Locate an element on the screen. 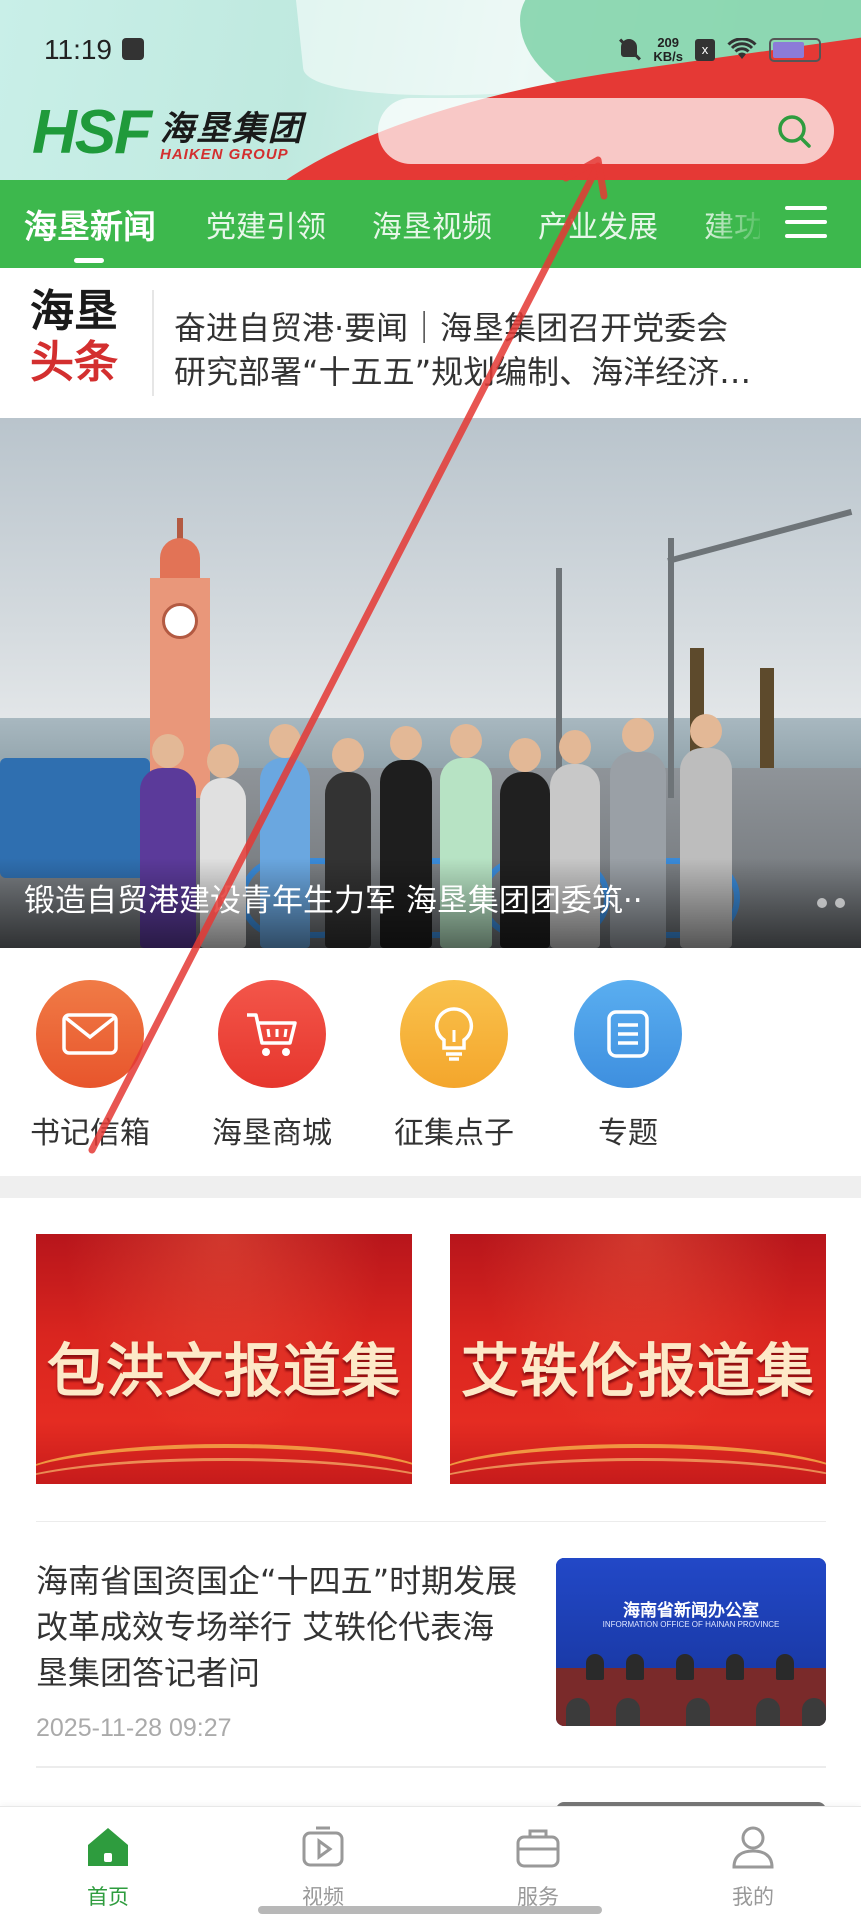 Image resolution: width=861 pixels, height=1920 pixels. report-card-title: 艾轶伦报道集 is located at coordinates (637, 1371).